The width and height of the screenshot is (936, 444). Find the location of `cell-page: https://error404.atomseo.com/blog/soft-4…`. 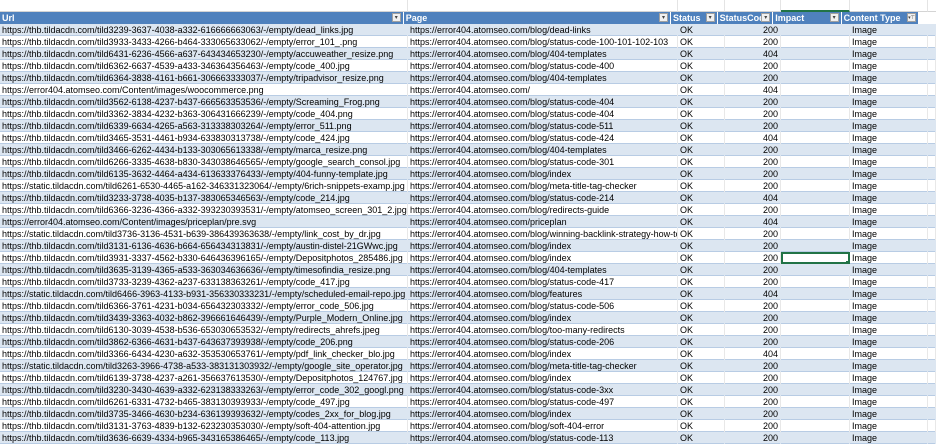

cell-page: https://error404.atomseo.com/blog/soft-4… is located at coordinates (543, 426).